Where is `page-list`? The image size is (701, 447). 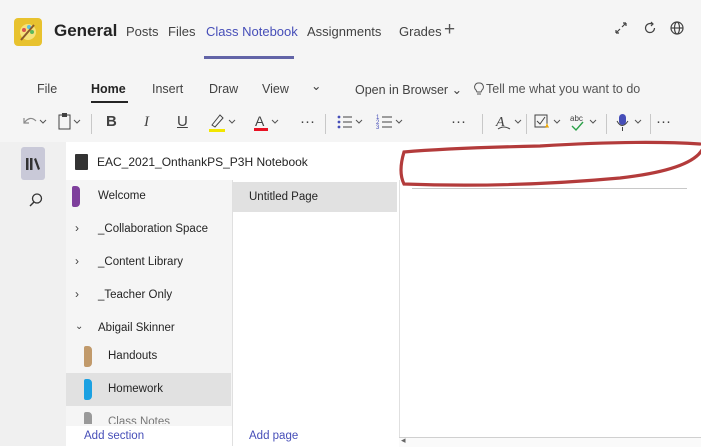 page-list is located at coordinates (316, 313).